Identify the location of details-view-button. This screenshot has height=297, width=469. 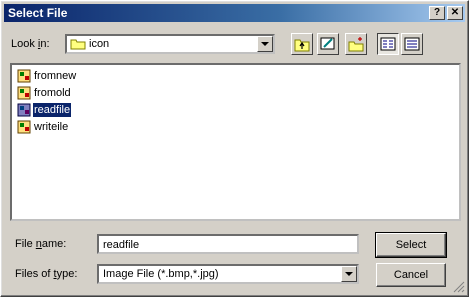
(412, 44).